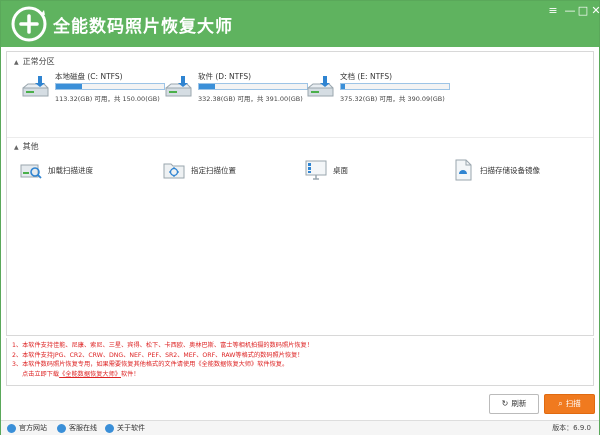  What do you see at coordinates (392, 99) in the screenshot?
I see `drive-size: 375.32(GB) 可用，共 390.09(GB)` at bounding box center [392, 99].